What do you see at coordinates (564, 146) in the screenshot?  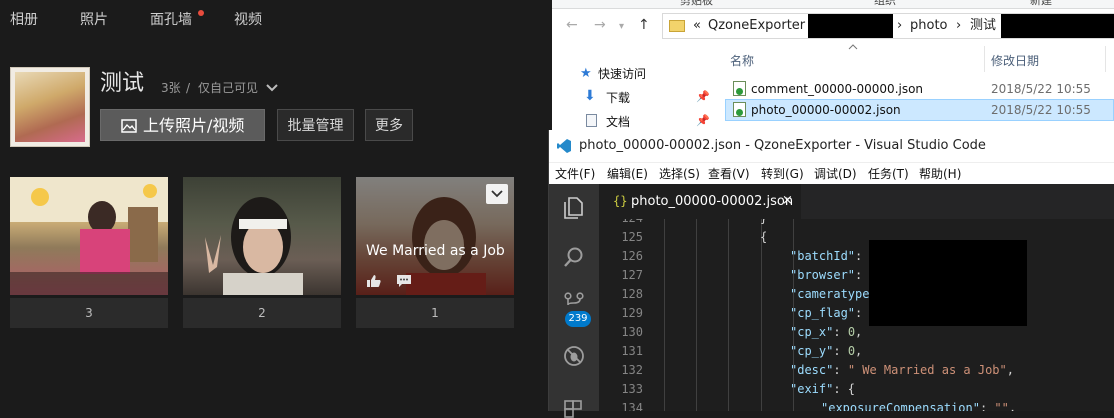 I see `vscode-logo-icon` at bounding box center [564, 146].